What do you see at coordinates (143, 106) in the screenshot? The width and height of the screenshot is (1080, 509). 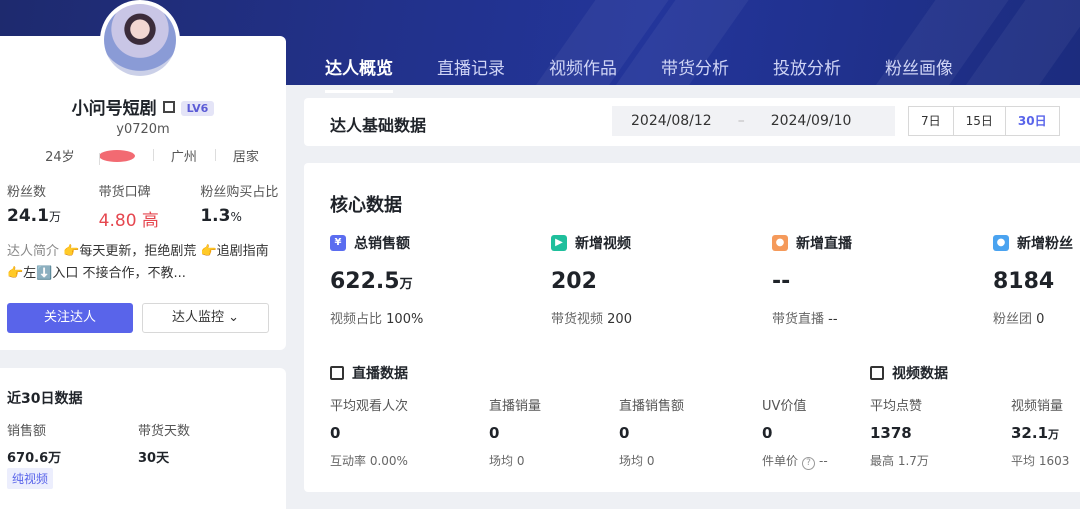 I see `profile-name-row: 小问号短剧 LV6` at bounding box center [143, 106].